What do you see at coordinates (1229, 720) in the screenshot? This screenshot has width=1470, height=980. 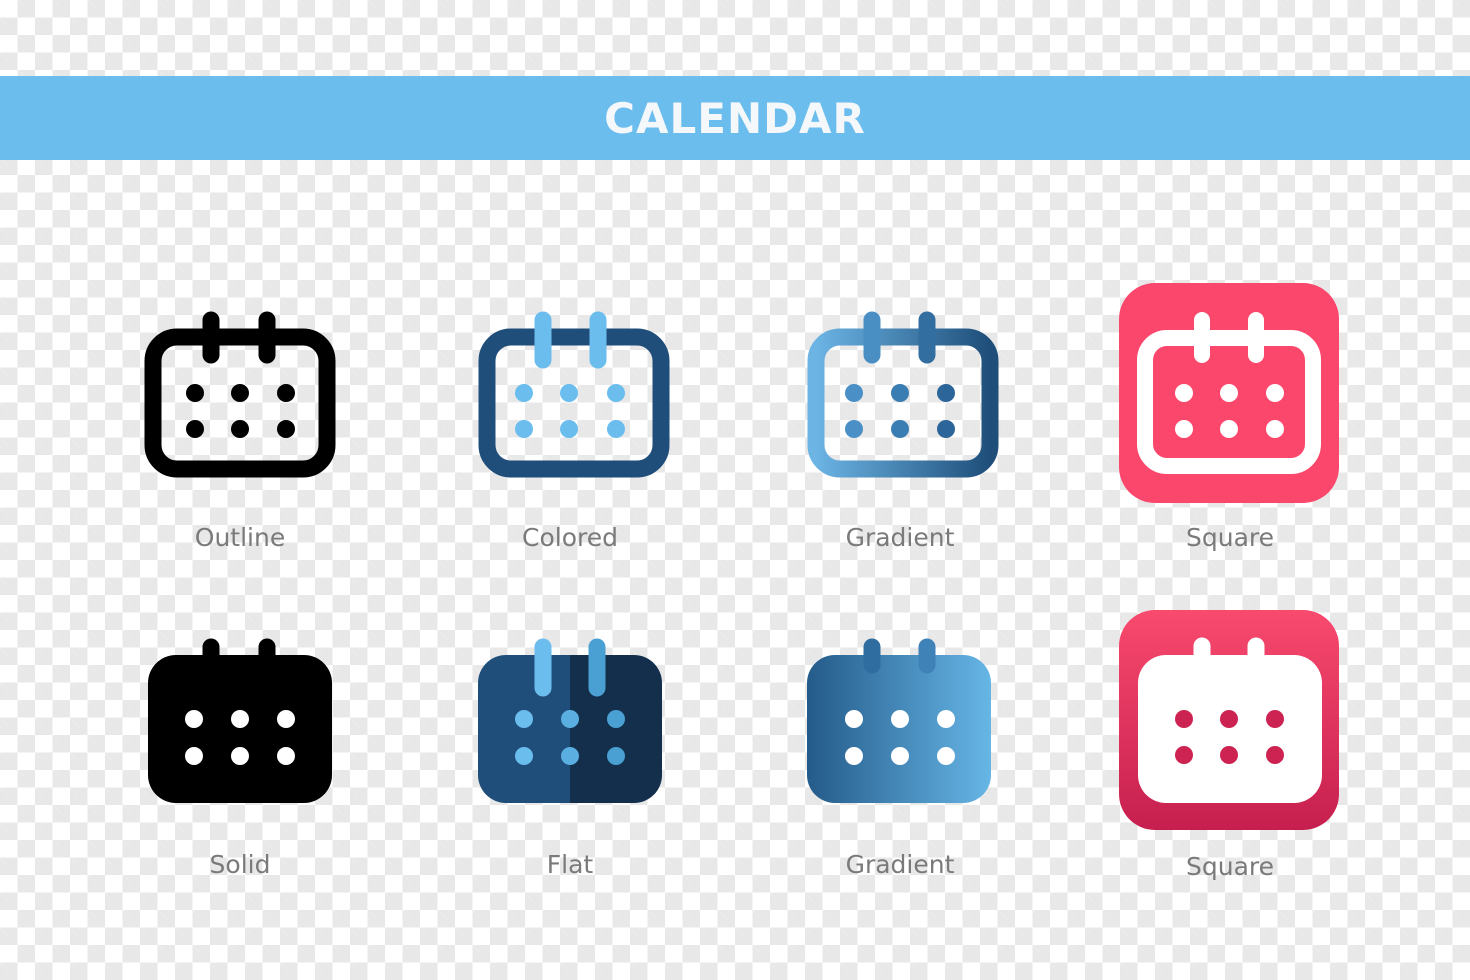 I see `calendar-square-solid-icon` at bounding box center [1229, 720].